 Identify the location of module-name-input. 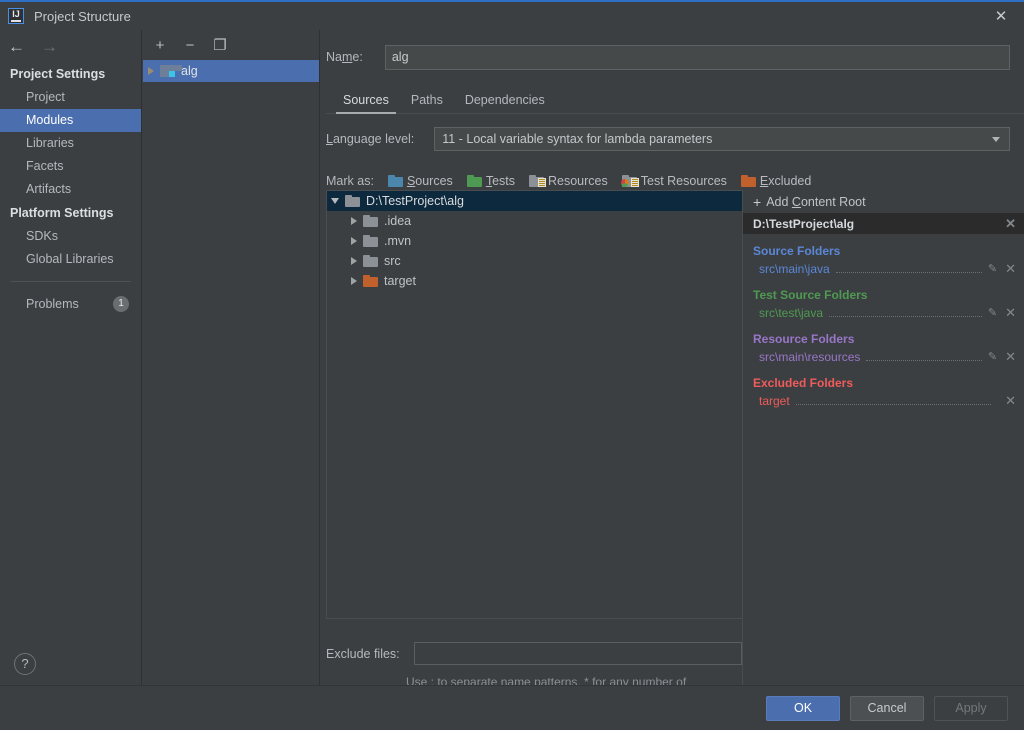
(697, 57).